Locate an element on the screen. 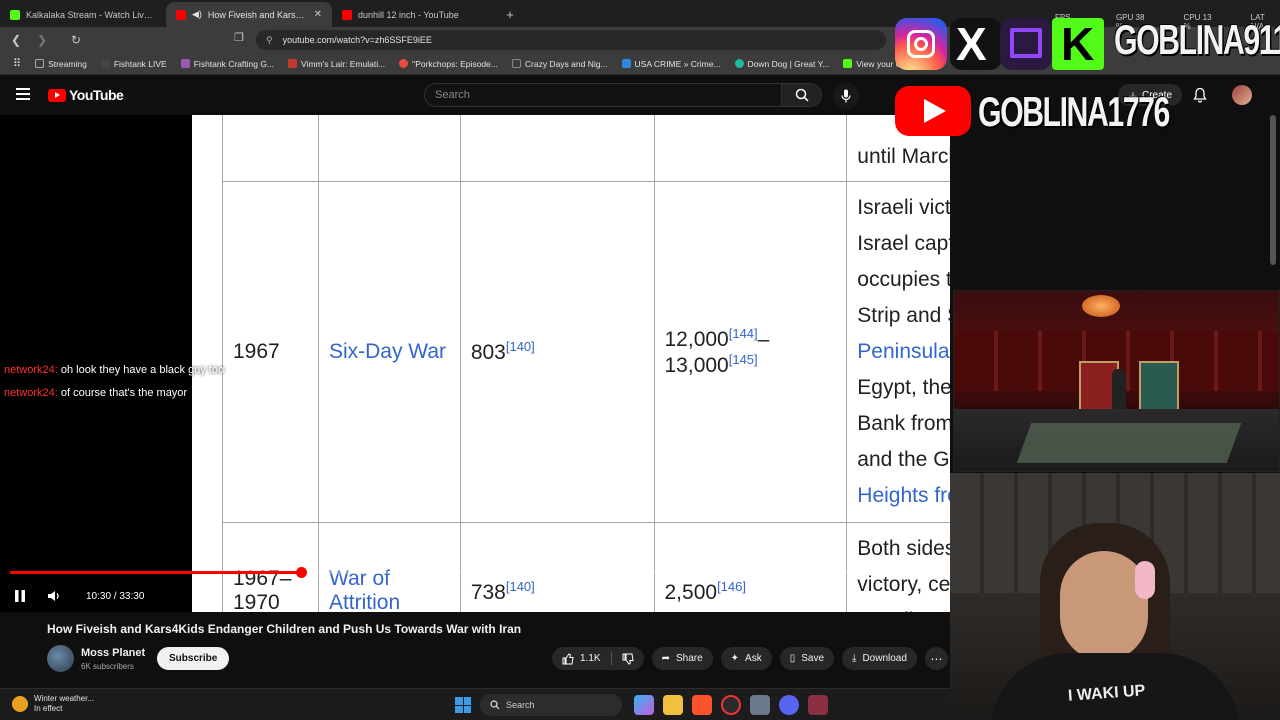 The image size is (1280, 720). yoga-icon is located at coordinates (739, 63).